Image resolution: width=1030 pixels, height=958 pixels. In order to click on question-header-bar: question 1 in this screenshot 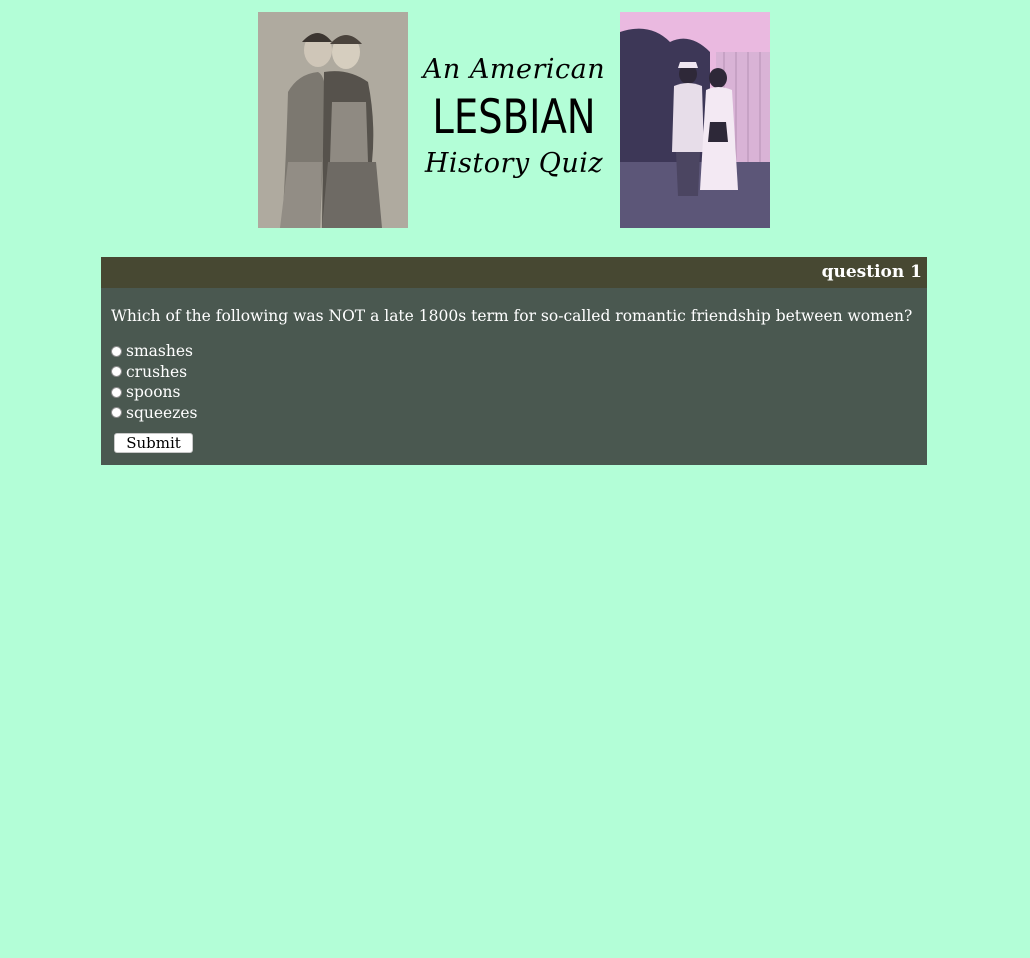, I will do `click(514, 272)`.